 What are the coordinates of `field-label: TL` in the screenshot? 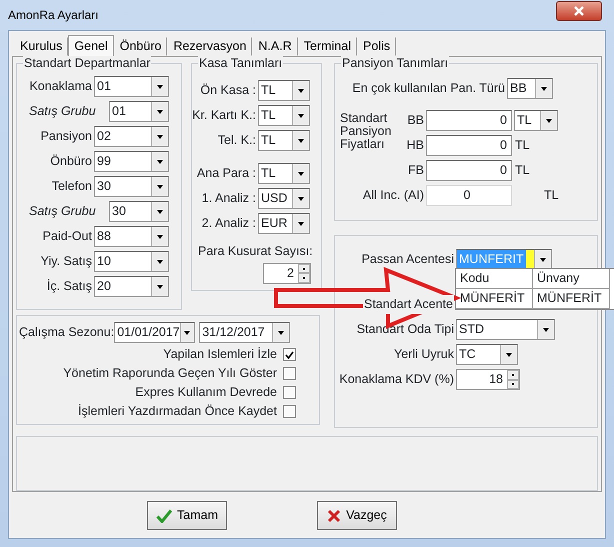 It's located at (522, 145).